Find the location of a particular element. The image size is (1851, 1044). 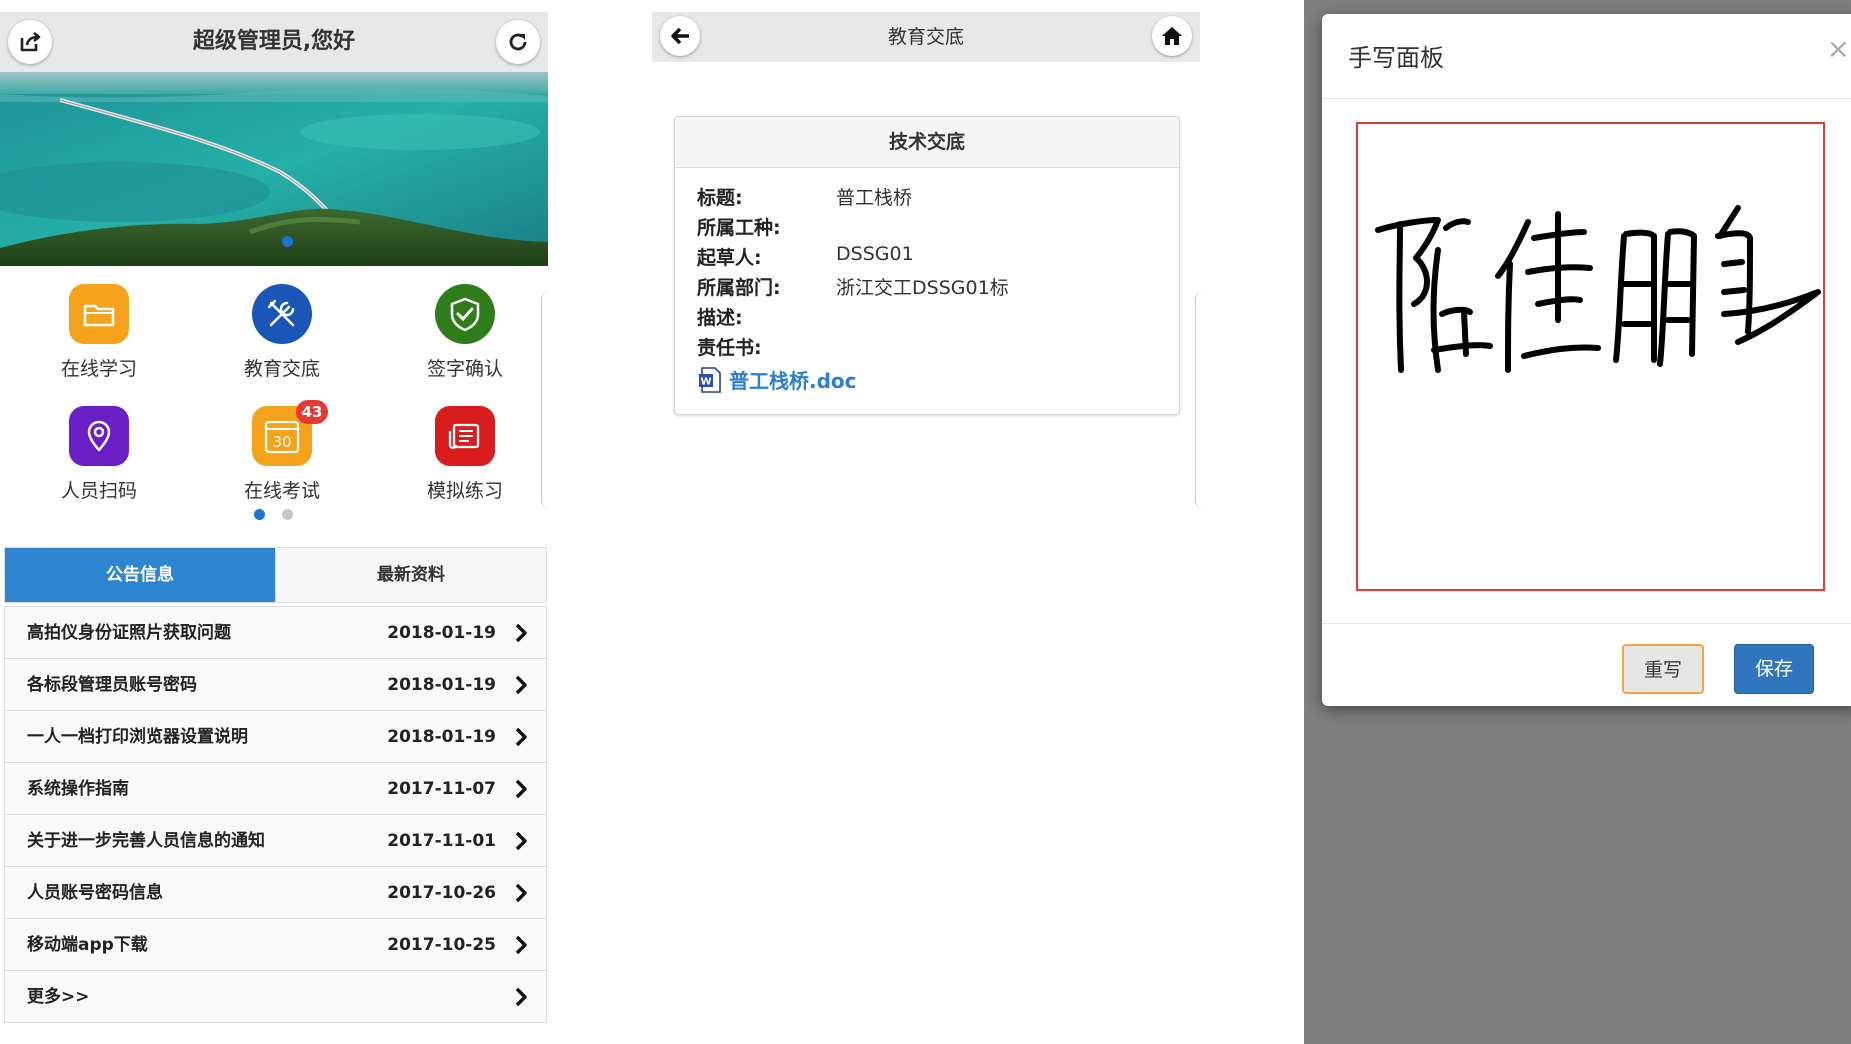

modal-title: 手写面板 is located at coordinates (1396, 58).